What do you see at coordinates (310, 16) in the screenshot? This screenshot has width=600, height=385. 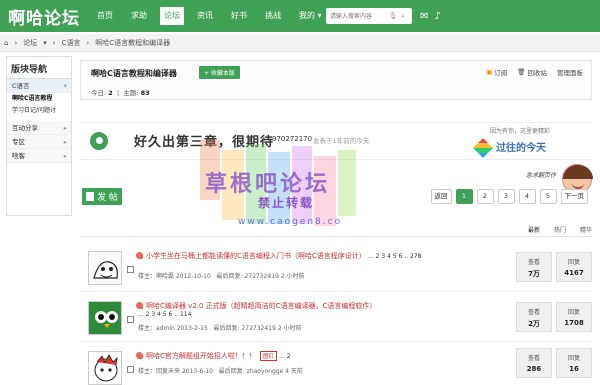 I see `nav-mine: 我的 ▾` at bounding box center [310, 16].